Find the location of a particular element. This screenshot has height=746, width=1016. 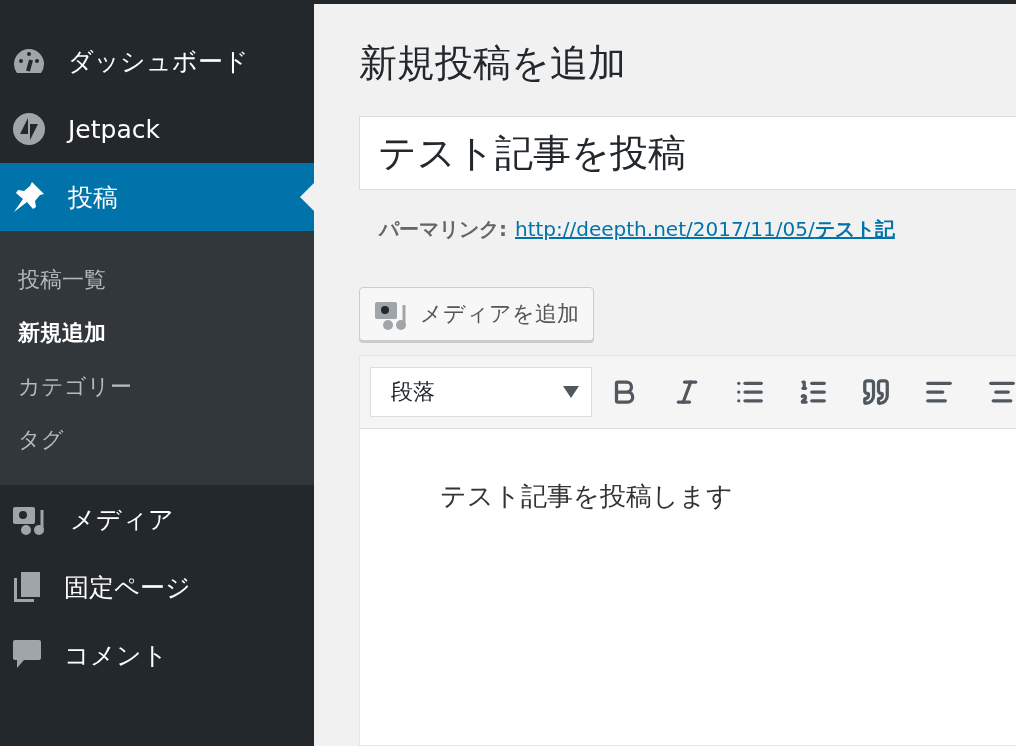

pages-icon is located at coordinates (27, 587).